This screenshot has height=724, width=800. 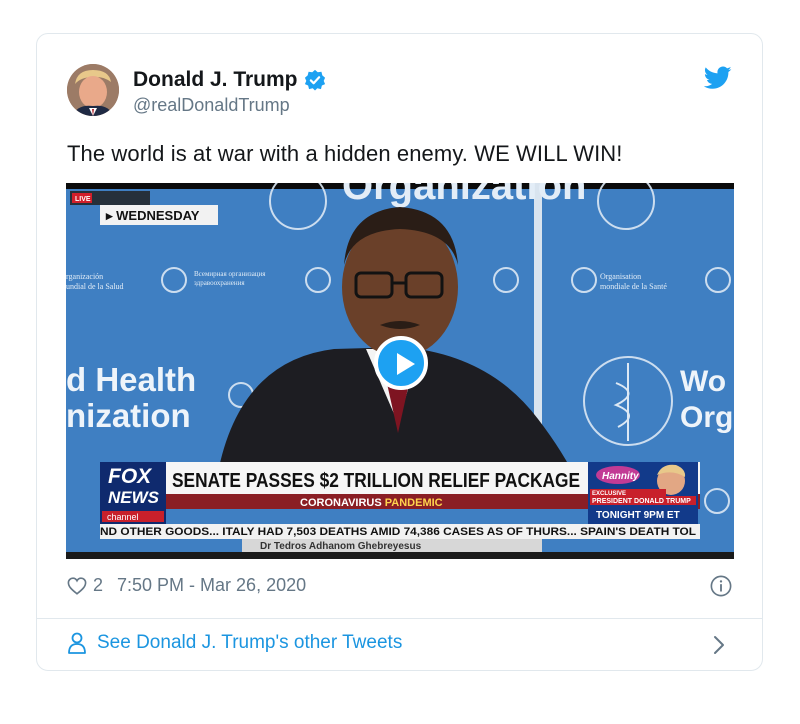 I want to click on author-row: Donald J. Trump, so click(x=229, y=80).